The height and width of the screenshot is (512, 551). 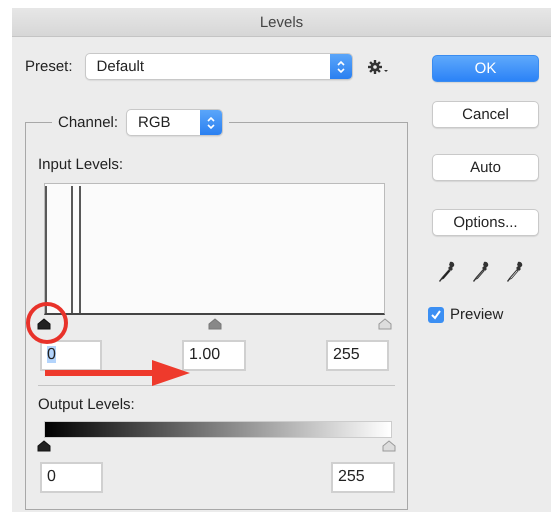 I want to click on channel-label: Channel:, so click(x=88, y=122).